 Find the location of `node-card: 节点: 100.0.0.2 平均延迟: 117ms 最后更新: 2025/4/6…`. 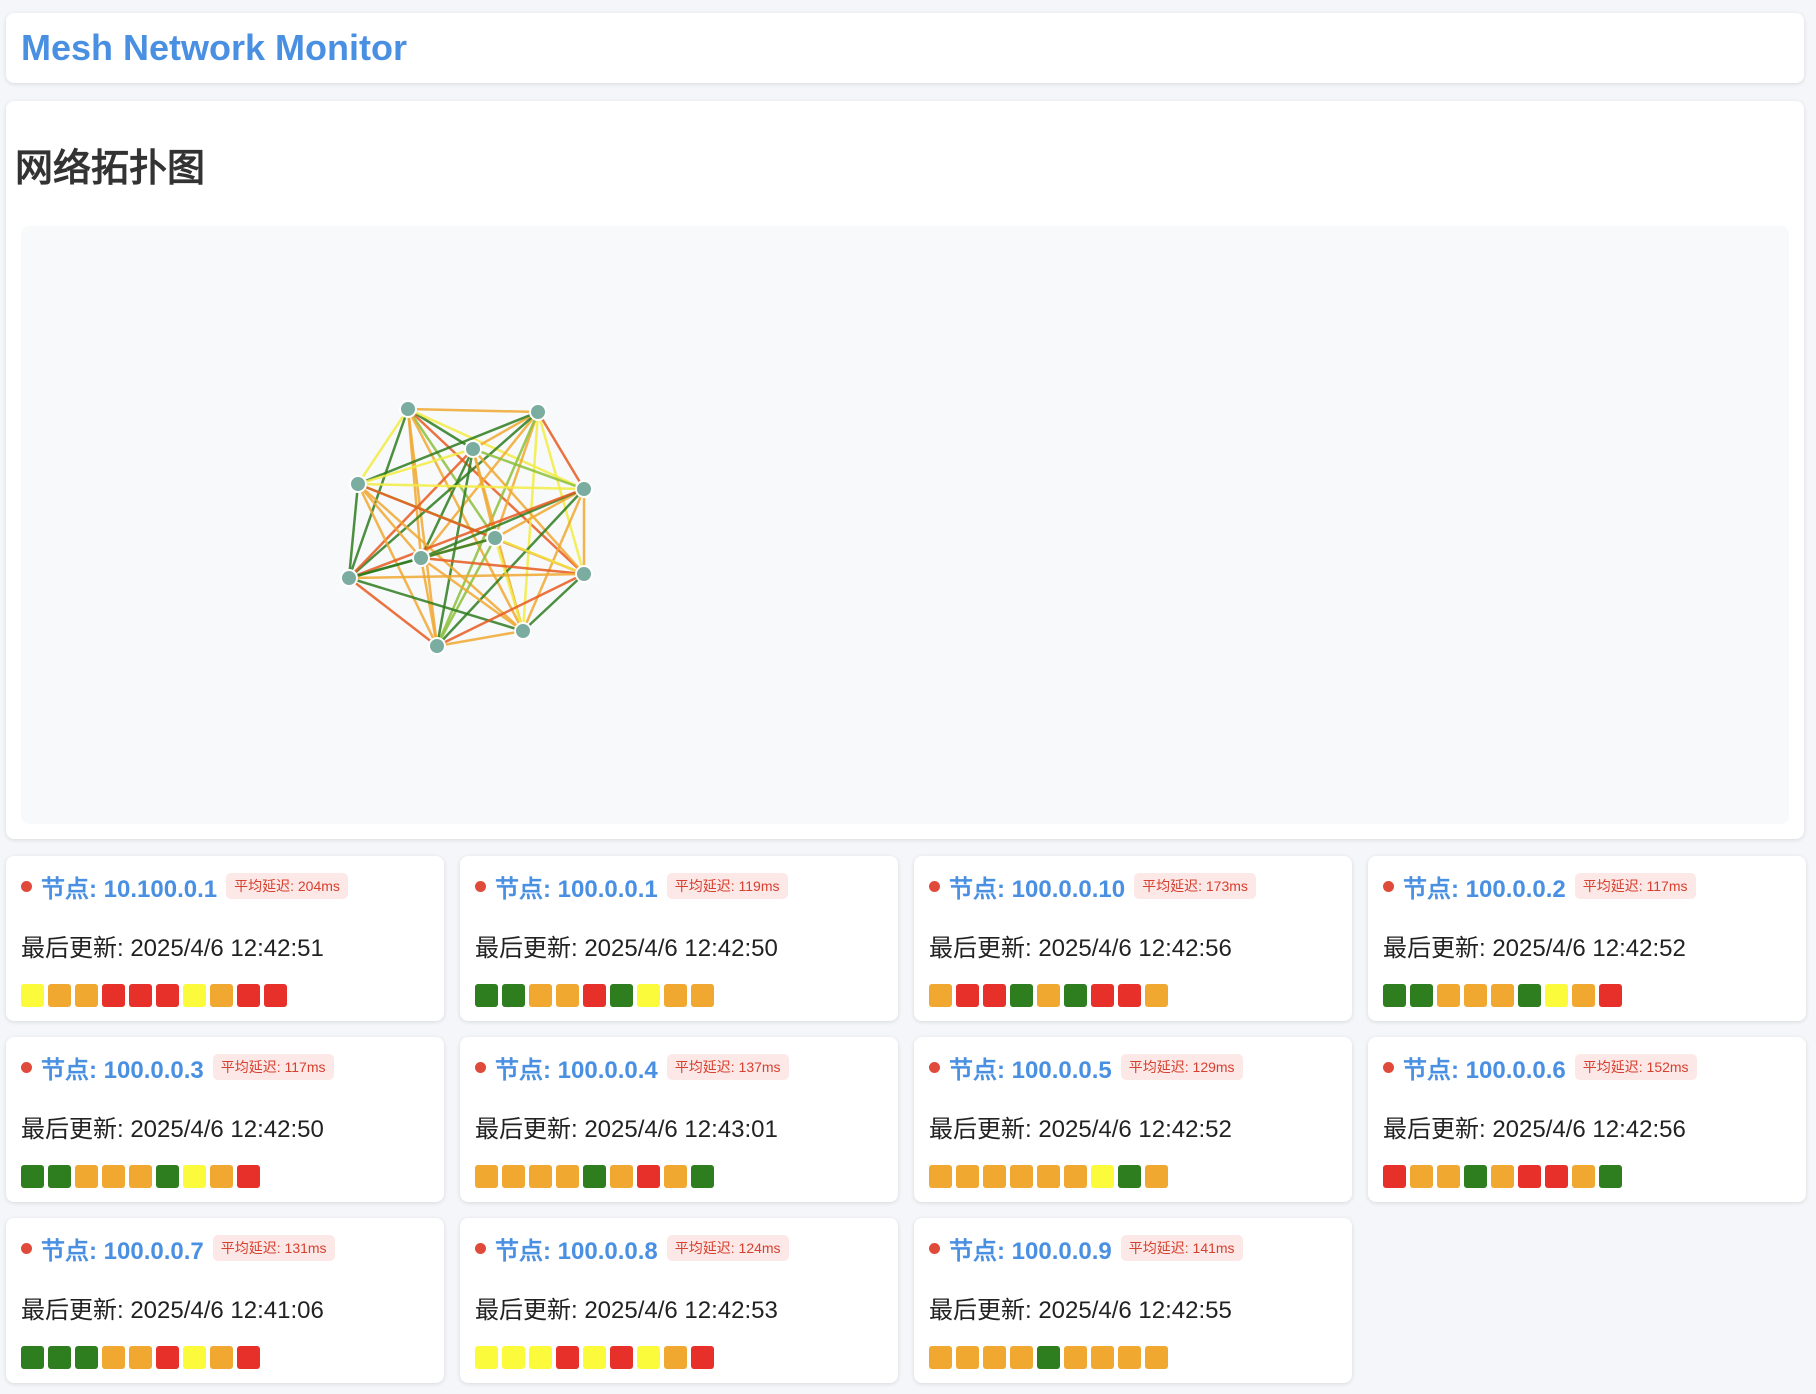

node-card: 节点: 100.0.0.2 平均延迟: 117ms 最后更新: 2025/4/6… is located at coordinates (1587, 938).